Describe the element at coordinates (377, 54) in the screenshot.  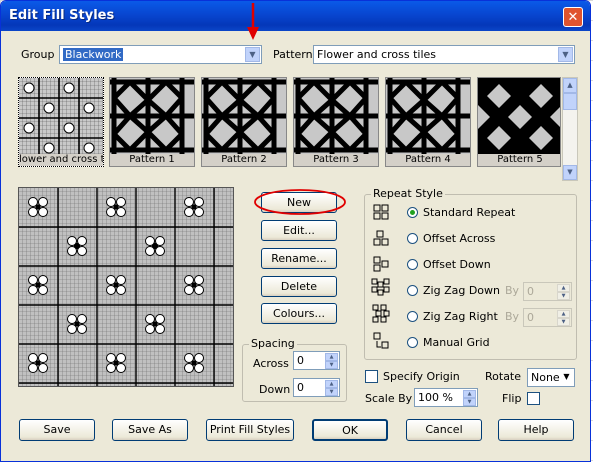
I see `pattern-value: Flower and cross tiles` at that location.